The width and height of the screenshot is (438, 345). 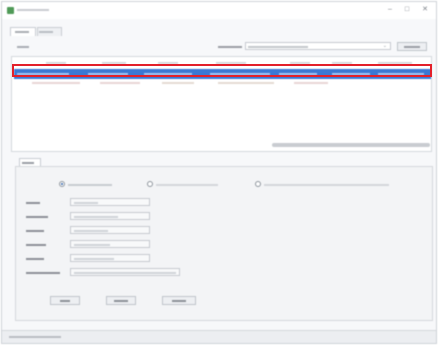 I want to click on app-icon, so click(x=10, y=10).